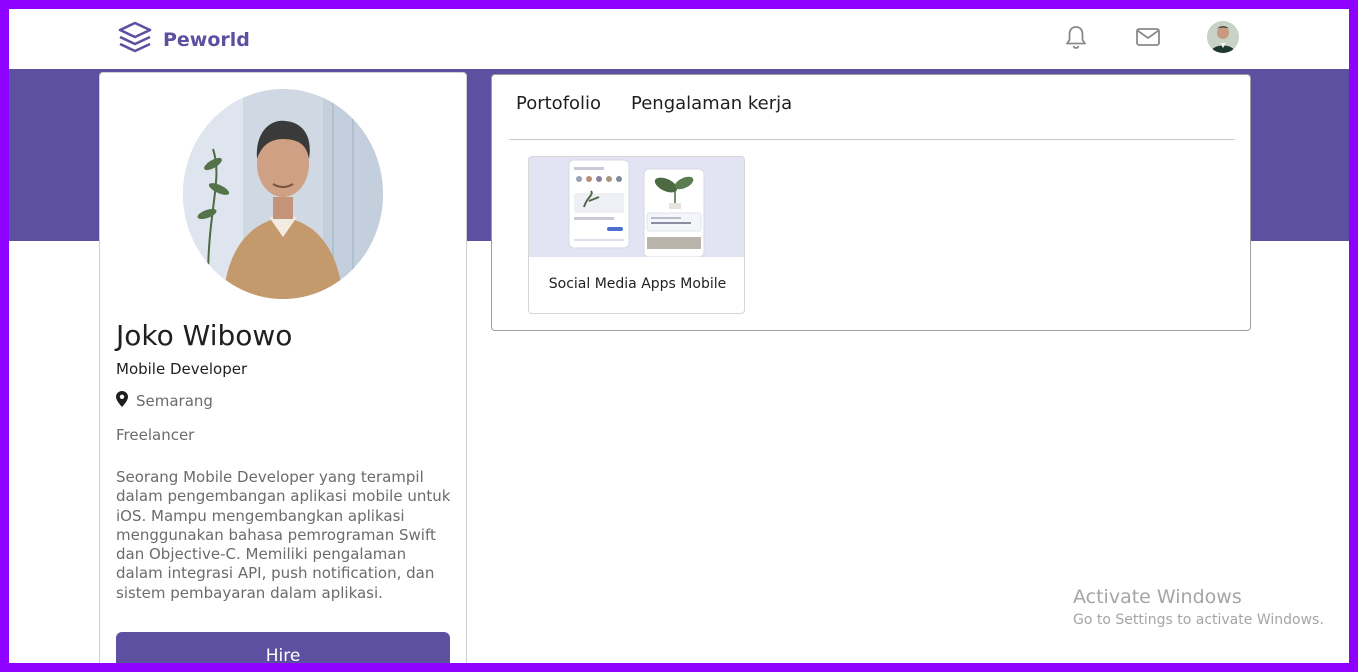 The image size is (1358, 672). I want to click on portfolio-item: Social Media Apps Mobile, so click(636, 235).